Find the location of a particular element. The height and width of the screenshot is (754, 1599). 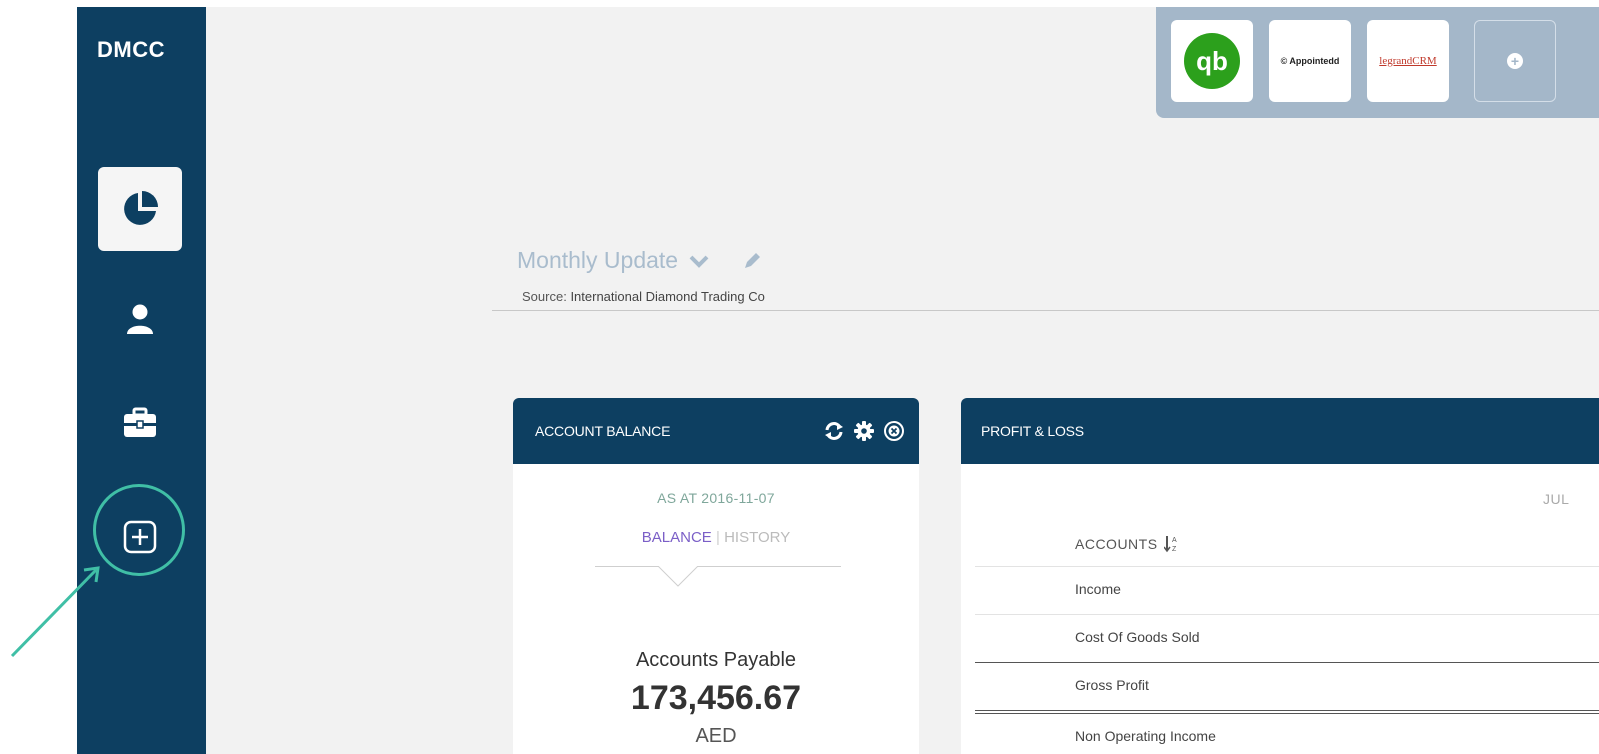

widget-tools is located at coordinates (864, 431).